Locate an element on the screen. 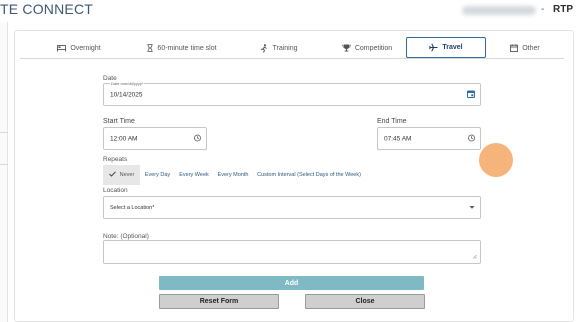 The image size is (576, 322). start-time-label: Start Time is located at coordinates (119, 121).